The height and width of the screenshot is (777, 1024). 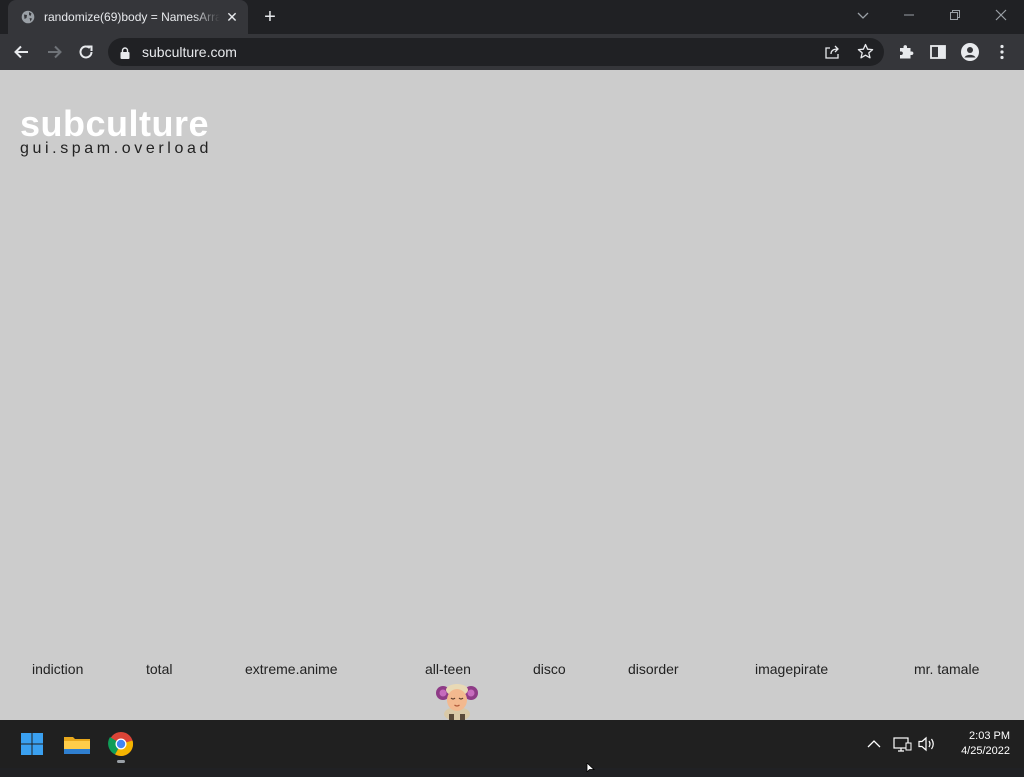 What do you see at coordinates (946, 669) in the screenshot?
I see `nav-link-mr-tamale: mr. tamale` at bounding box center [946, 669].